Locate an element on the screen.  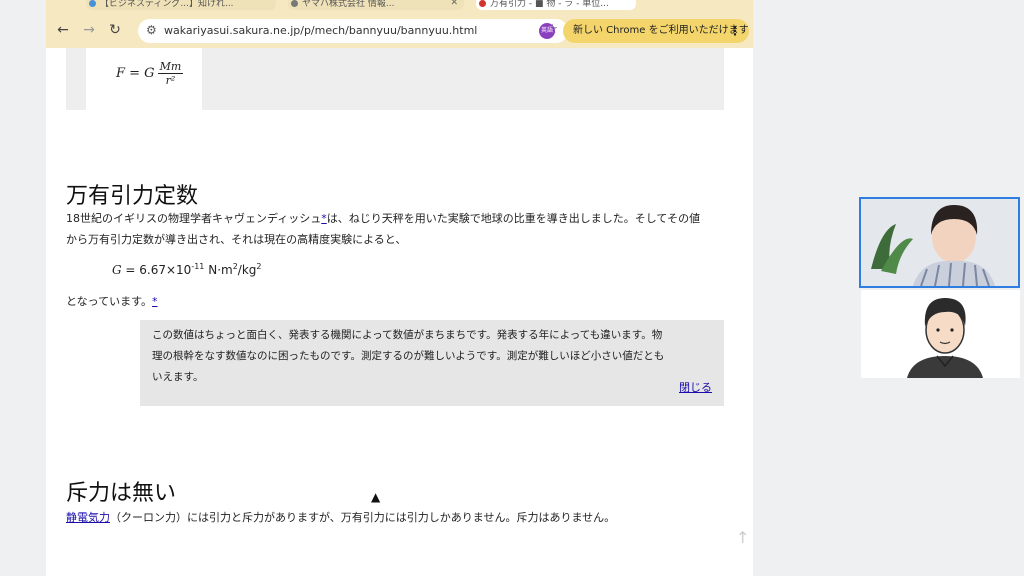
paragraph-conclusion: となっています。* is located at coordinates (112, 301).